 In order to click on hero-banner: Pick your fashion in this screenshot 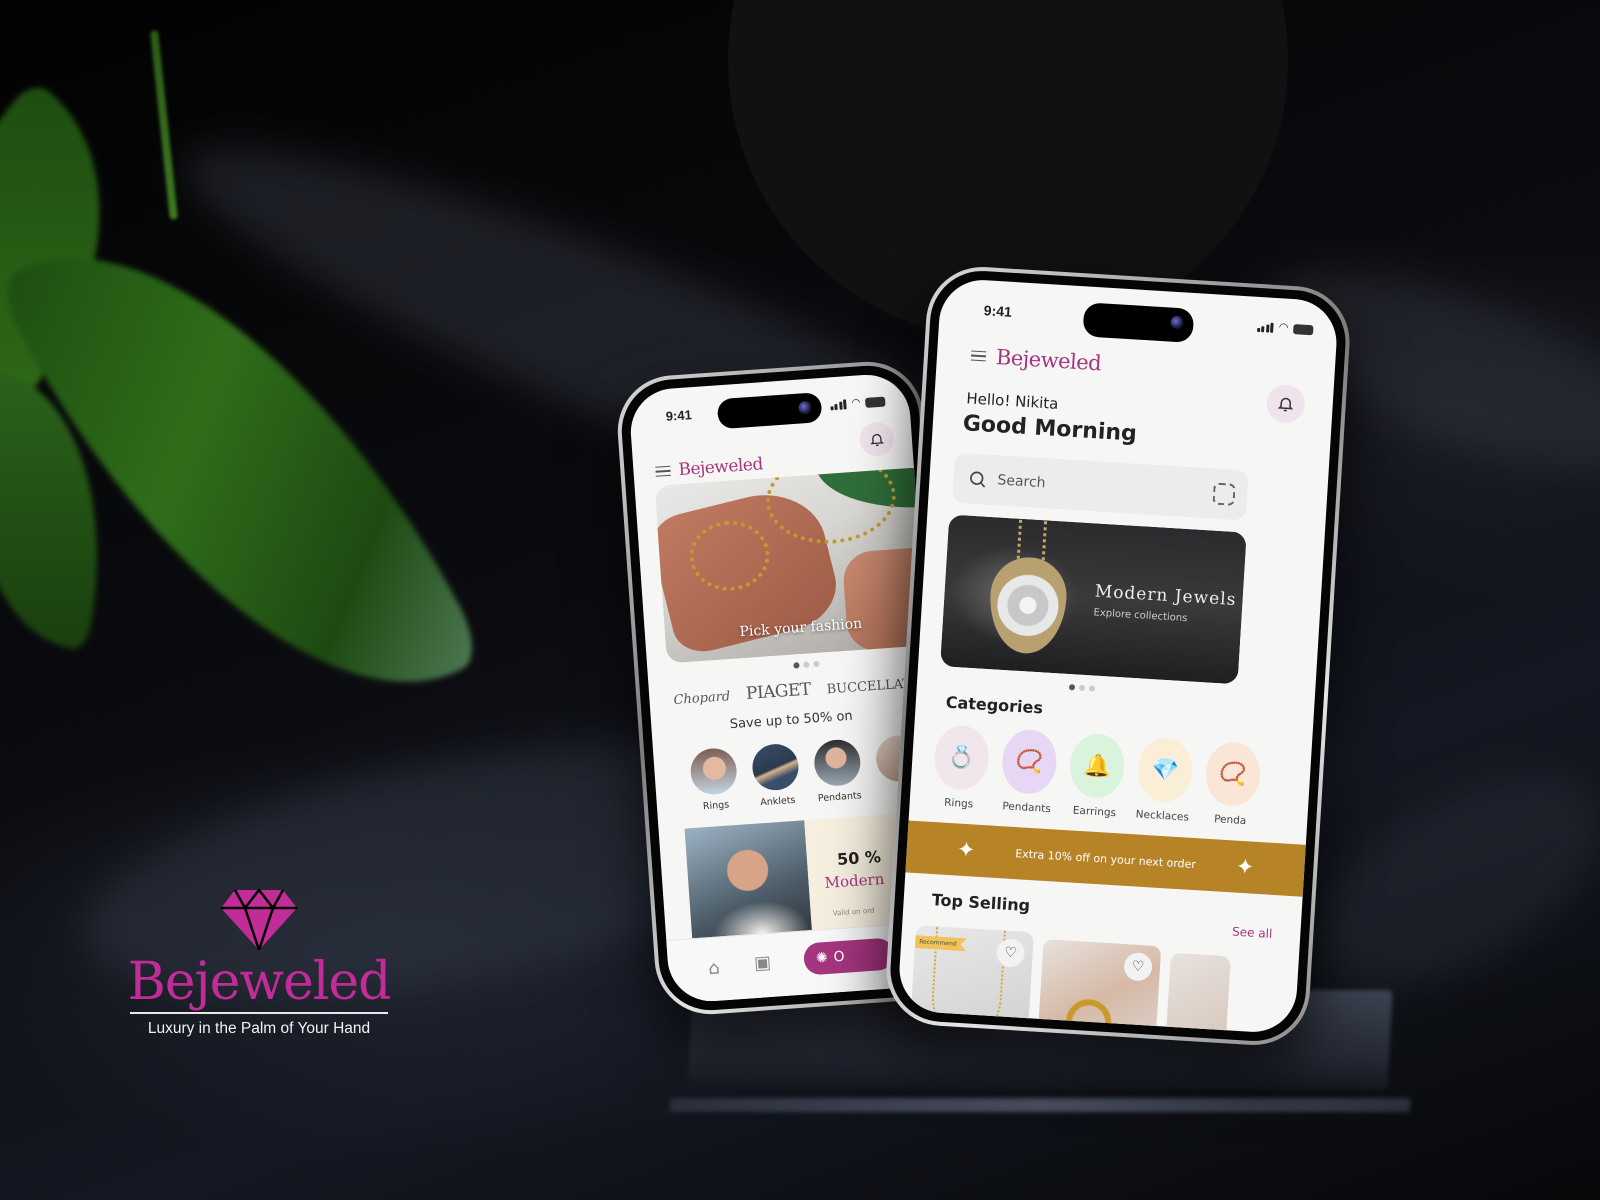, I will do `click(796, 565)`.